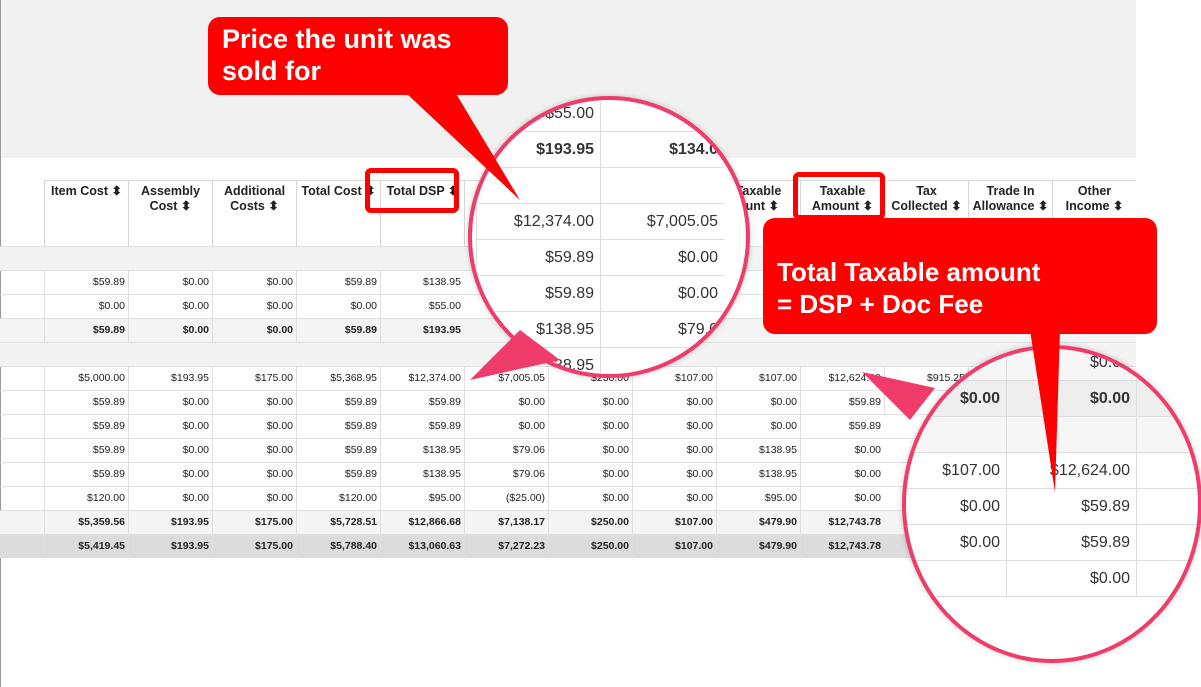 This screenshot has width=1201, height=687. What do you see at coordinates (86, 523) in the screenshot?
I see `table-cell: $5,359.56` at bounding box center [86, 523].